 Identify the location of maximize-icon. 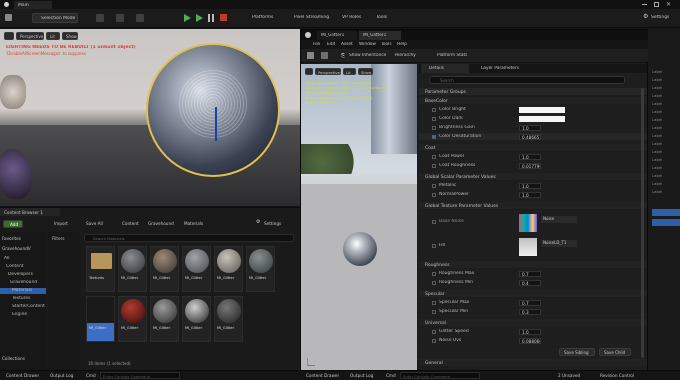
(656, 4).